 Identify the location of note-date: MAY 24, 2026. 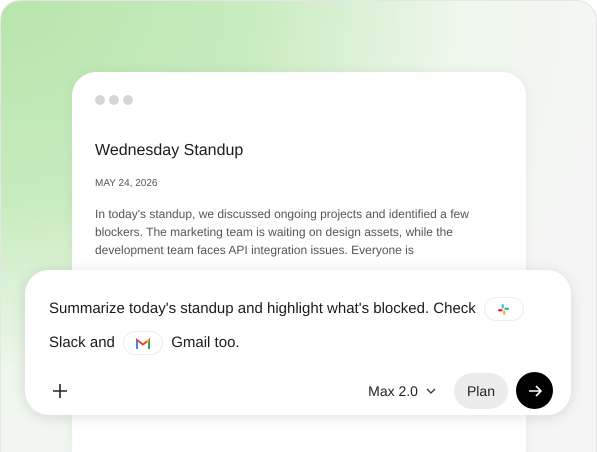
(126, 183).